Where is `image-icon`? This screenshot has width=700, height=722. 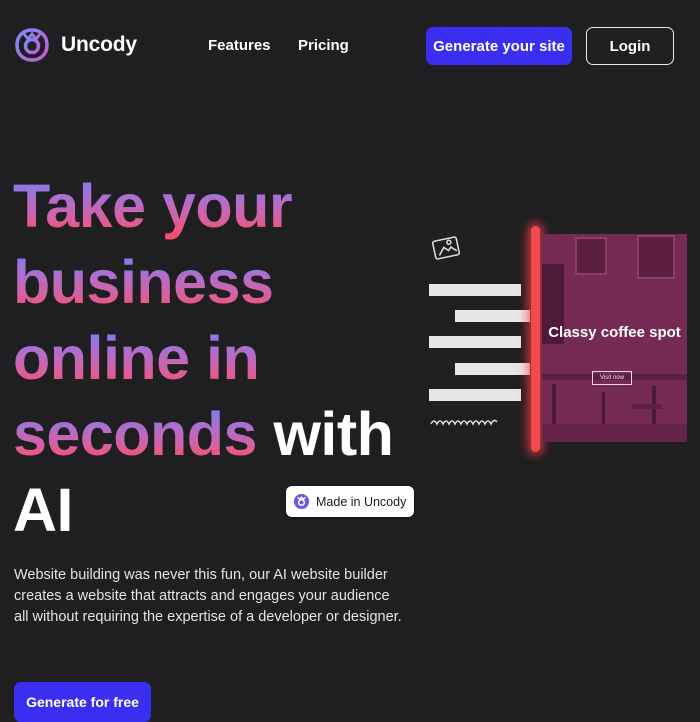 image-icon is located at coordinates (446, 248).